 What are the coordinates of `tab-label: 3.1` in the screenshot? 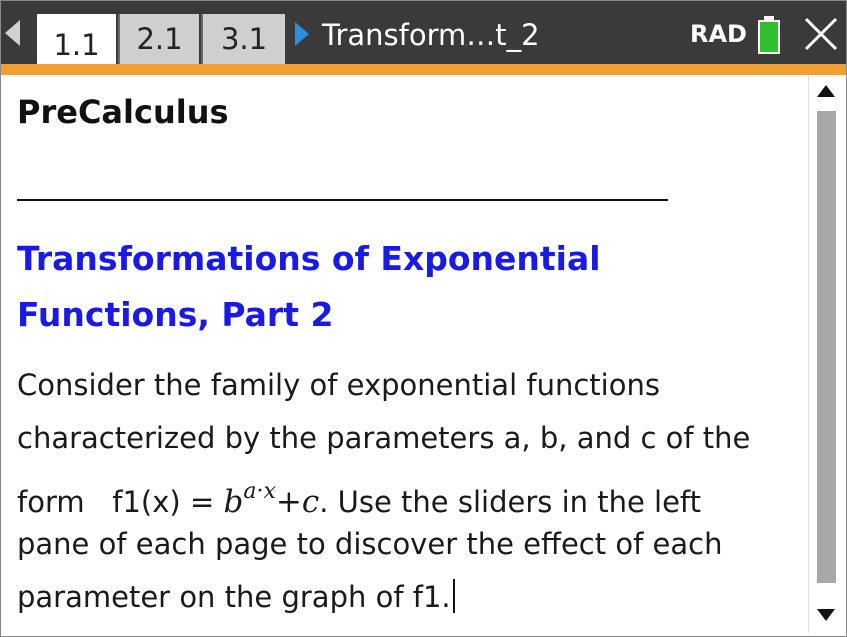 It's located at (244, 39).